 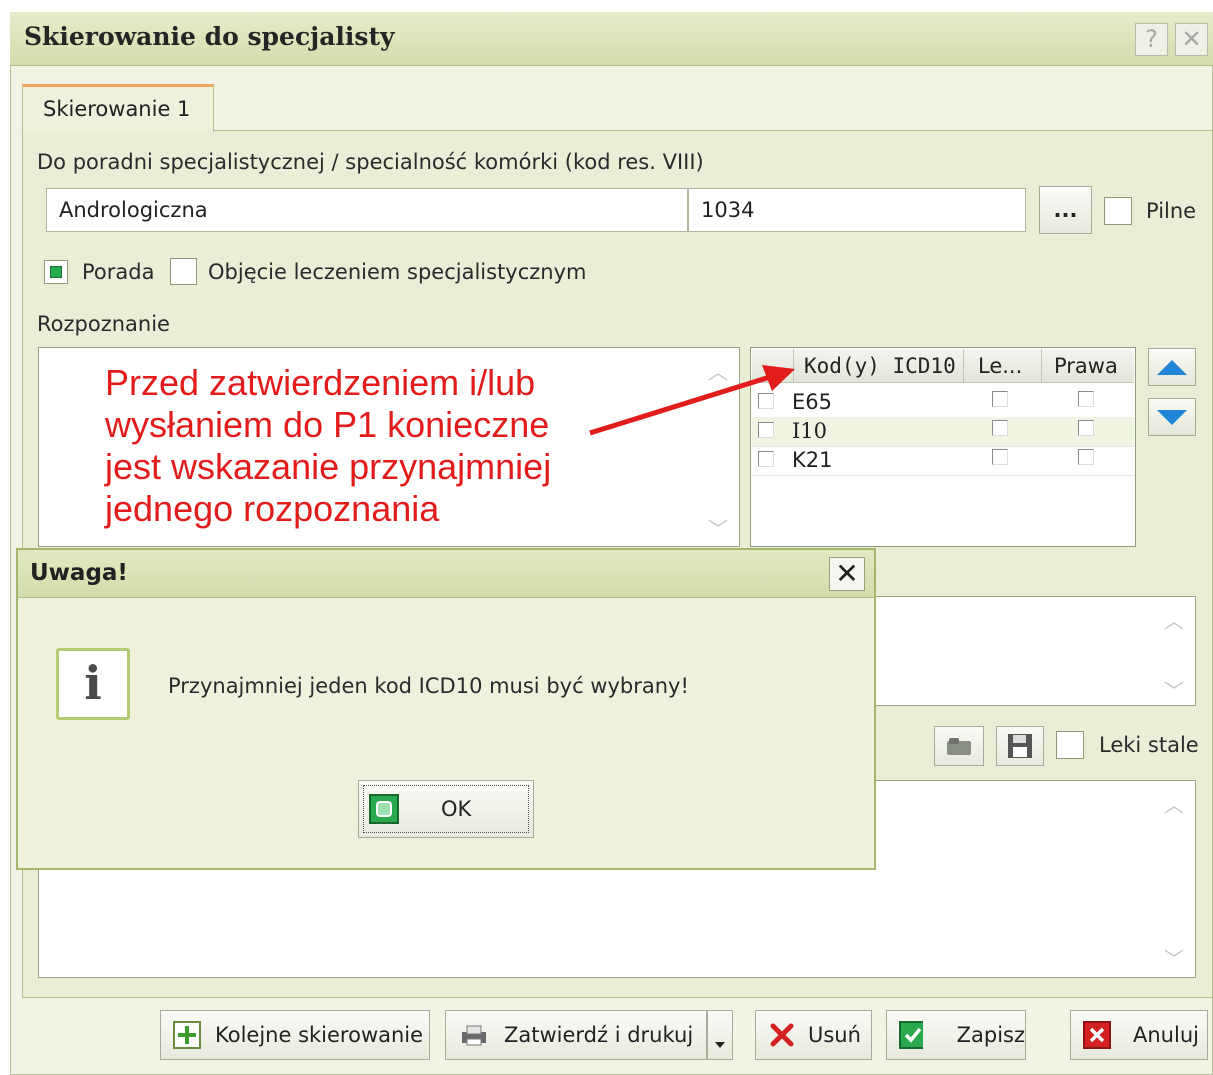 I want to click on save-button: Zapisz, so click(x=956, y=1035).